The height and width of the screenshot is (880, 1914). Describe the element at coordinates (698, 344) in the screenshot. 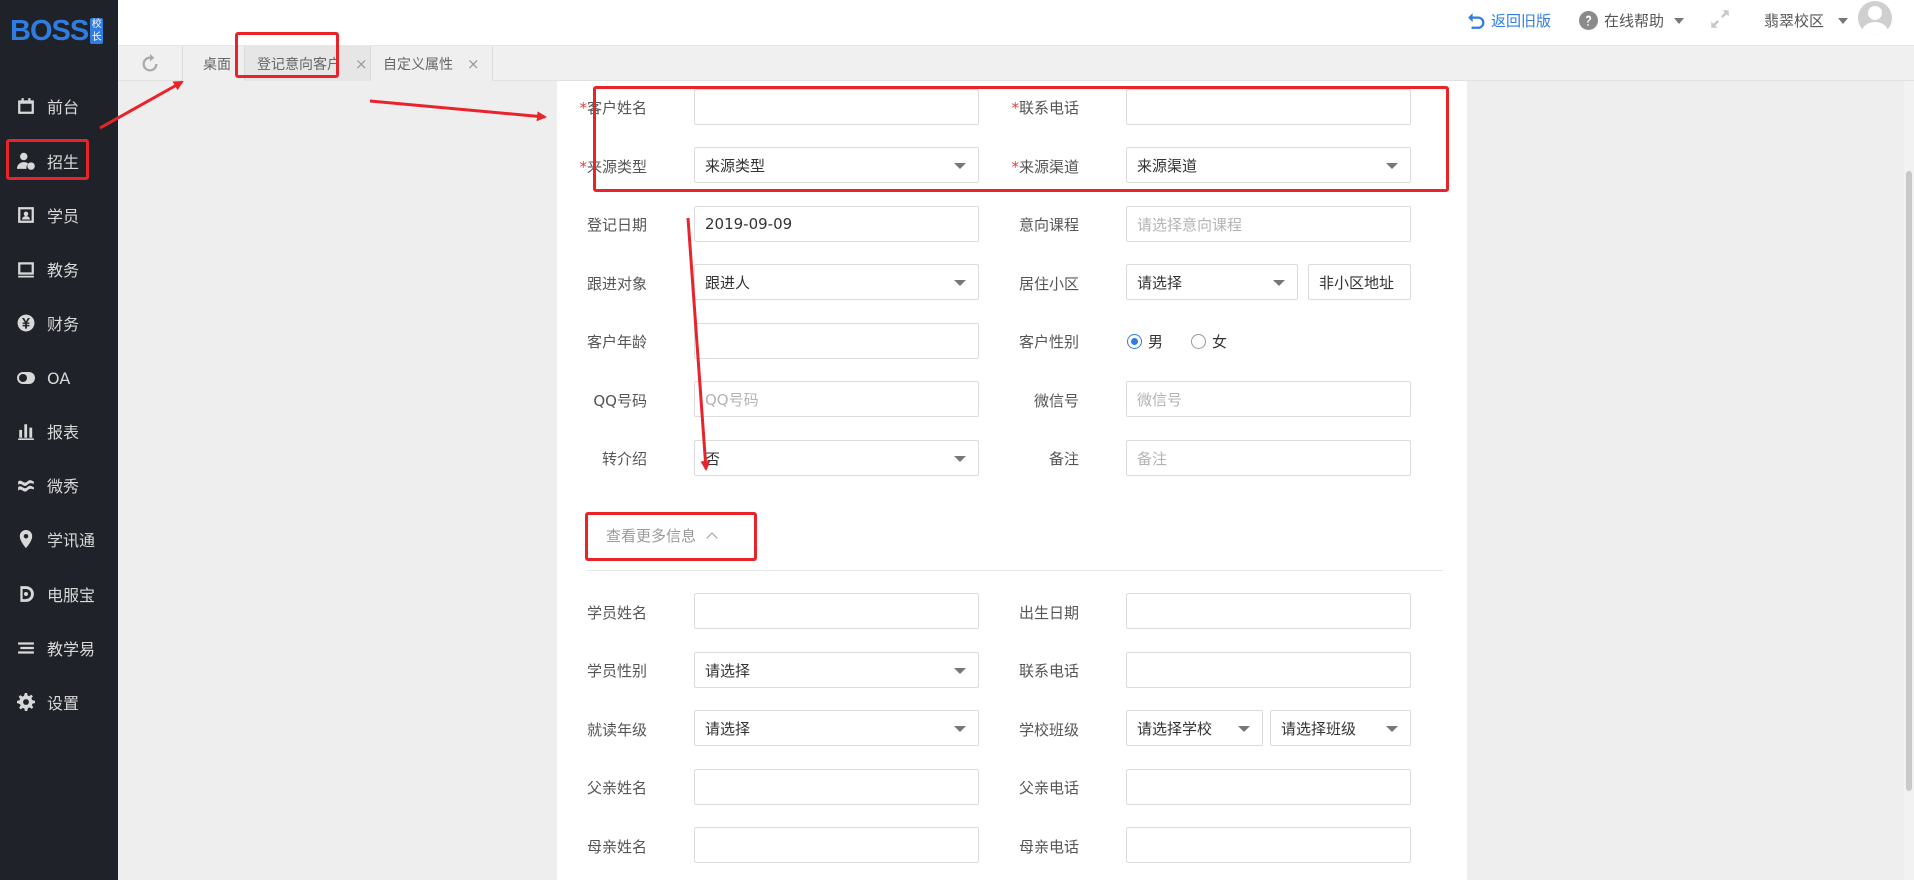

I see `arrow-down-to-more` at that location.